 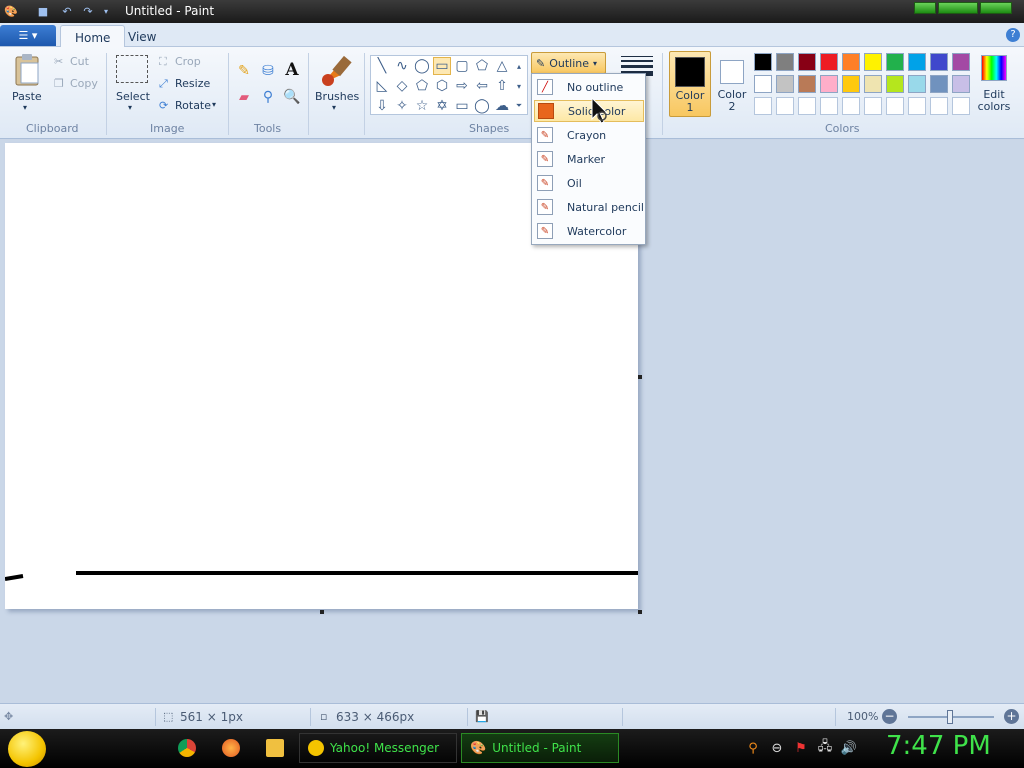 What do you see at coordinates (442, 106) in the screenshot?
I see `six-point-star-shape-icon: ✡` at bounding box center [442, 106].